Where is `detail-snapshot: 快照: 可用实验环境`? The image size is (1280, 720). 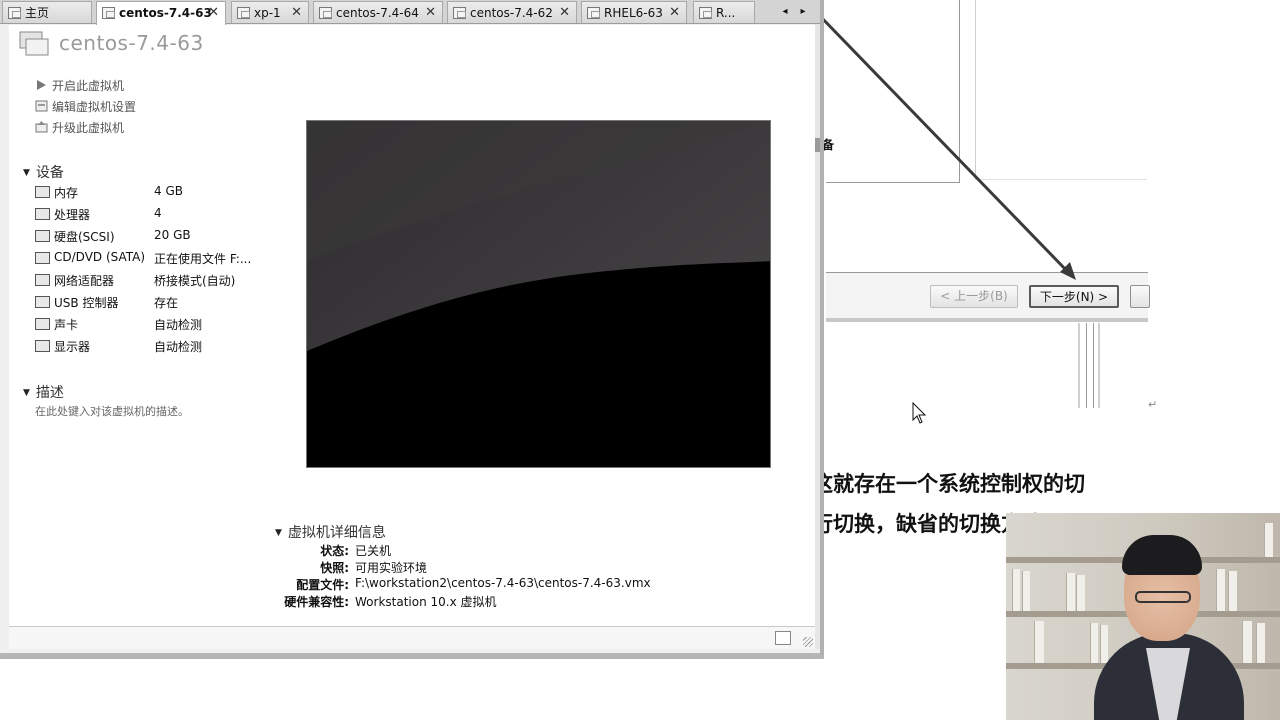
detail-snapshot: 快照: 可用实验环境 is located at coordinates (409, 567).